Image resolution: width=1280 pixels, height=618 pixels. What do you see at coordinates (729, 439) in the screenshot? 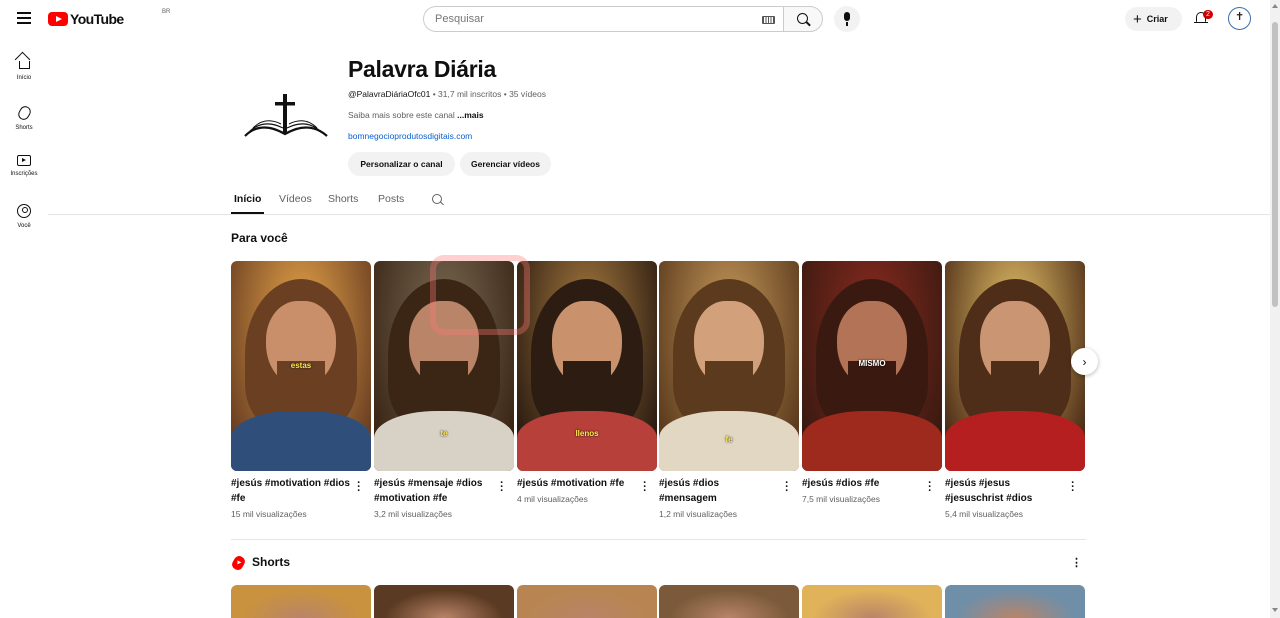
I see `thumbnail-caption: fe` at bounding box center [729, 439].